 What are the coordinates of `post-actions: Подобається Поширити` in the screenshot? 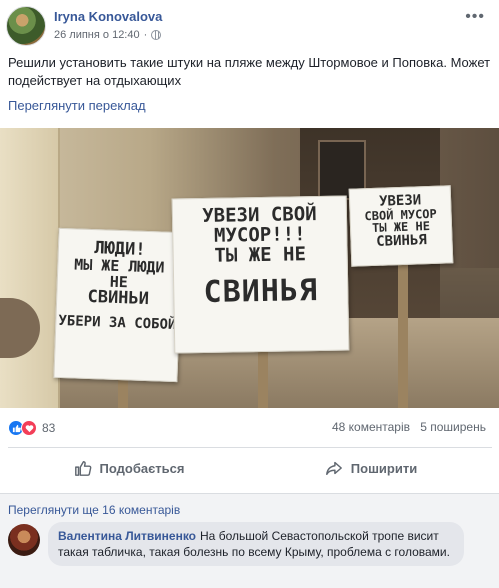 It's located at (250, 468).